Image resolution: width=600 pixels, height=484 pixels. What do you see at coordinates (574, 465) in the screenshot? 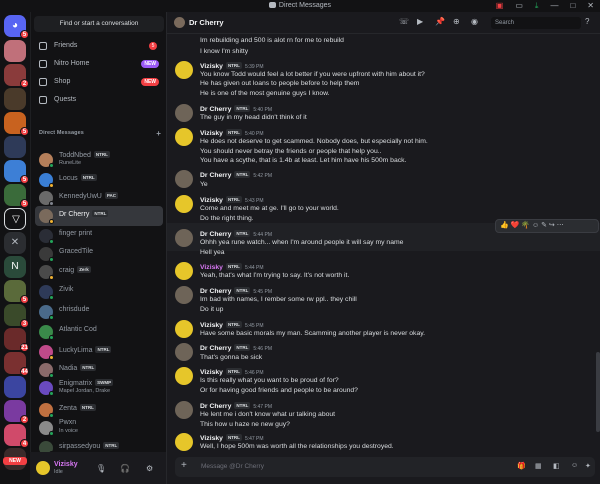
I see `emoji-icon: ☺` at bounding box center [574, 465].